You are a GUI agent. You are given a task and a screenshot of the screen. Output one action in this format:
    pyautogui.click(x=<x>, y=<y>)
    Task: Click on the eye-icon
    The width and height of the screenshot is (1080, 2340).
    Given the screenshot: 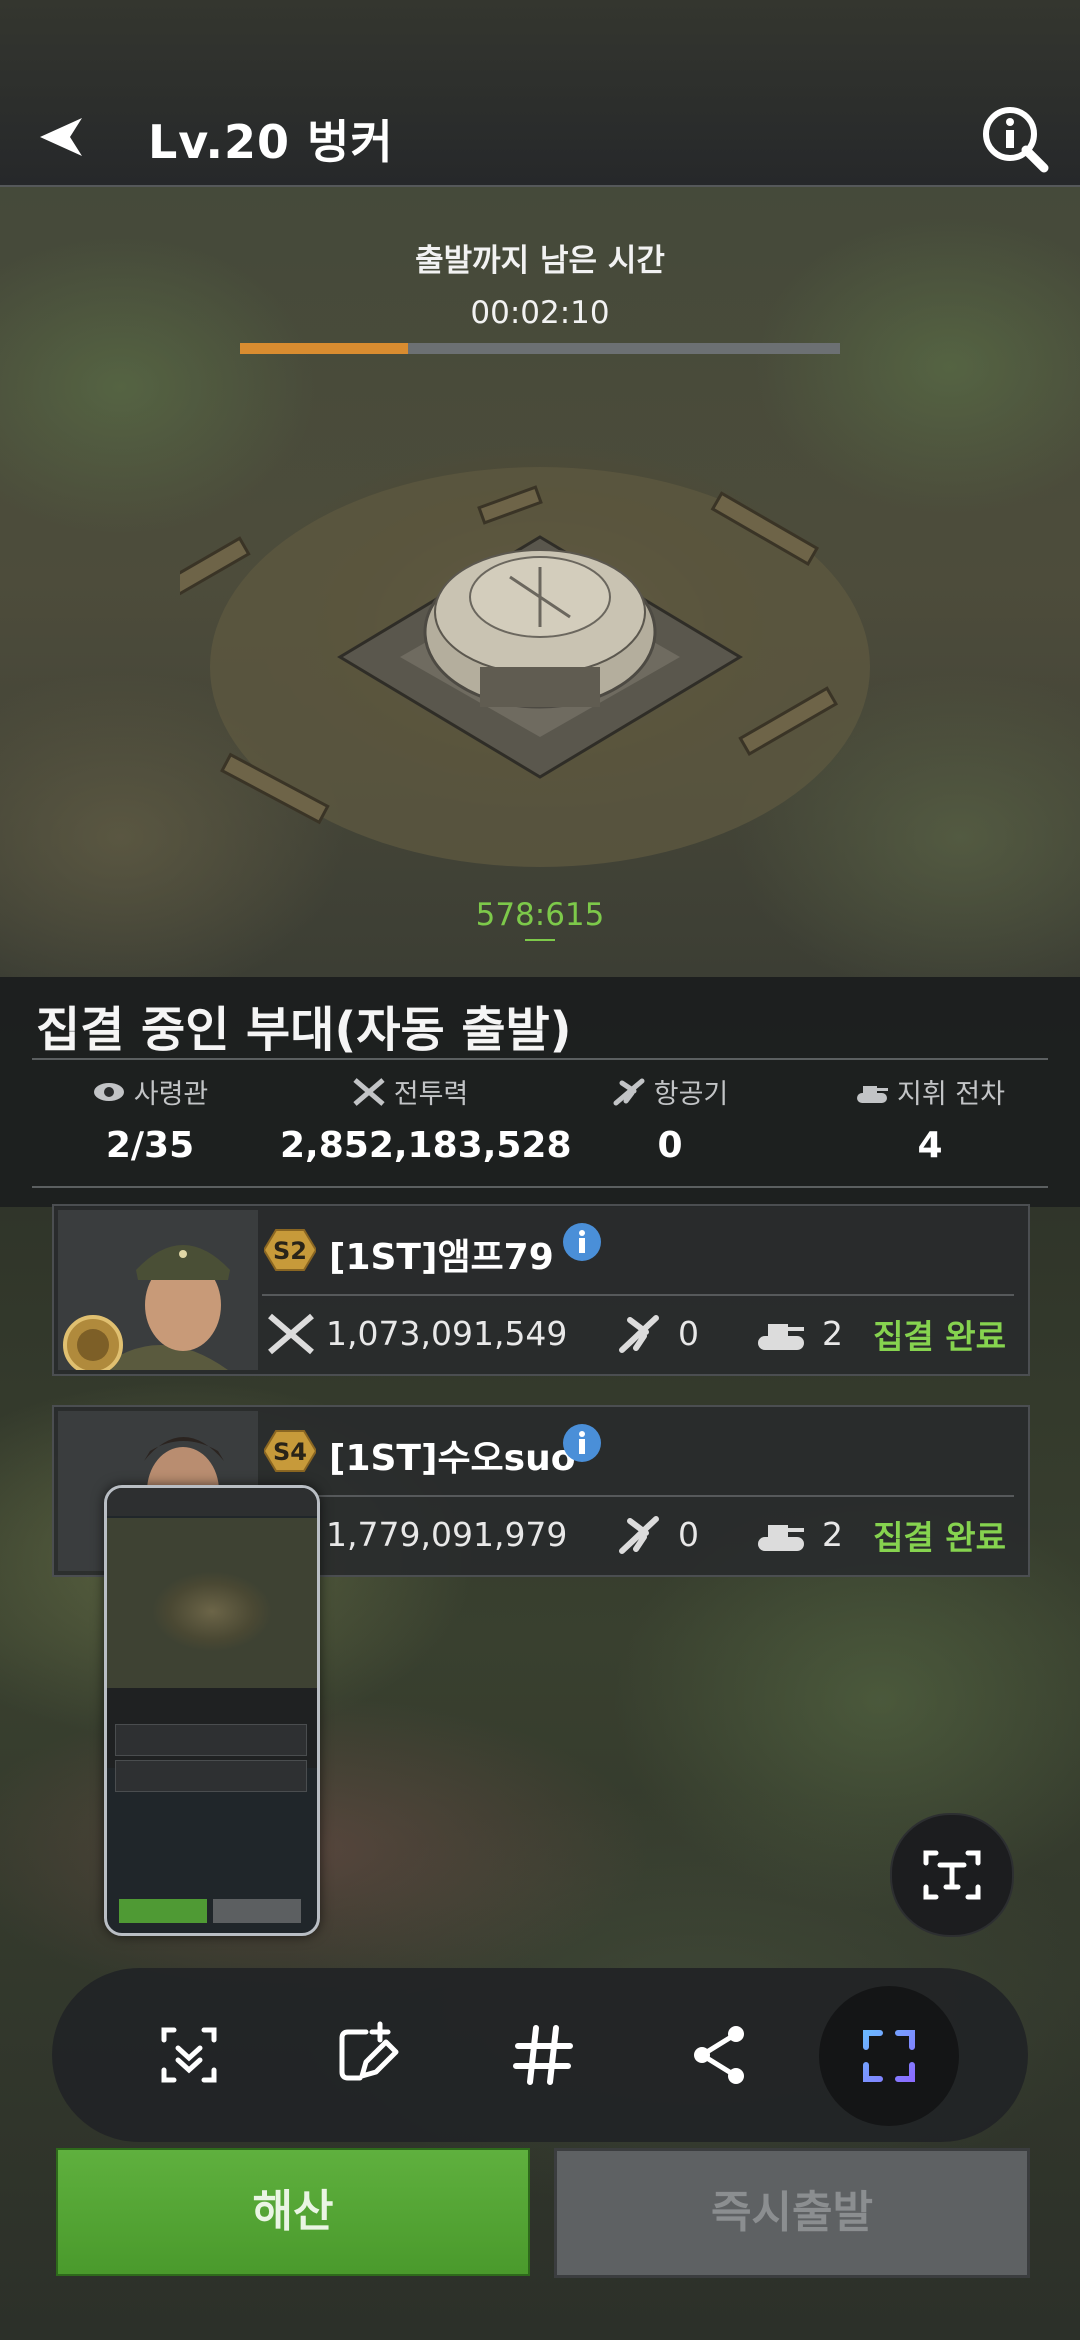 What is the action you would take?
    pyautogui.click(x=108, y=1091)
    